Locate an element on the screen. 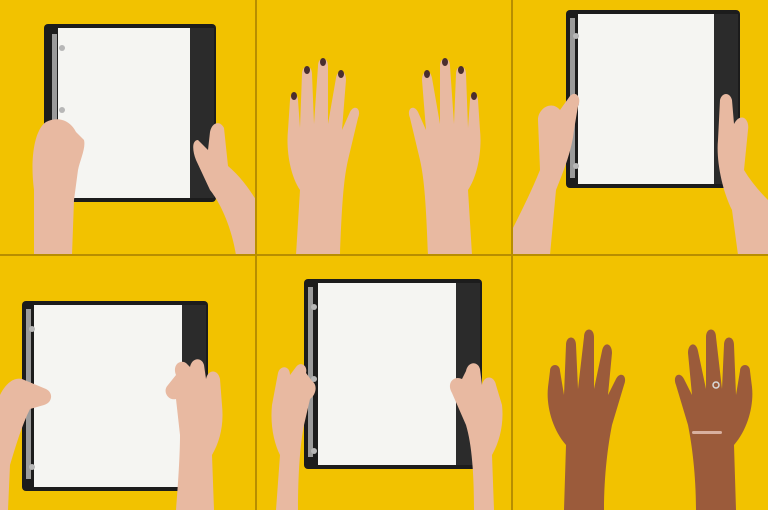 Image resolution: width=768 pixels, height=510 pixels. divider-horizontal is located at coordinates (384, 255).